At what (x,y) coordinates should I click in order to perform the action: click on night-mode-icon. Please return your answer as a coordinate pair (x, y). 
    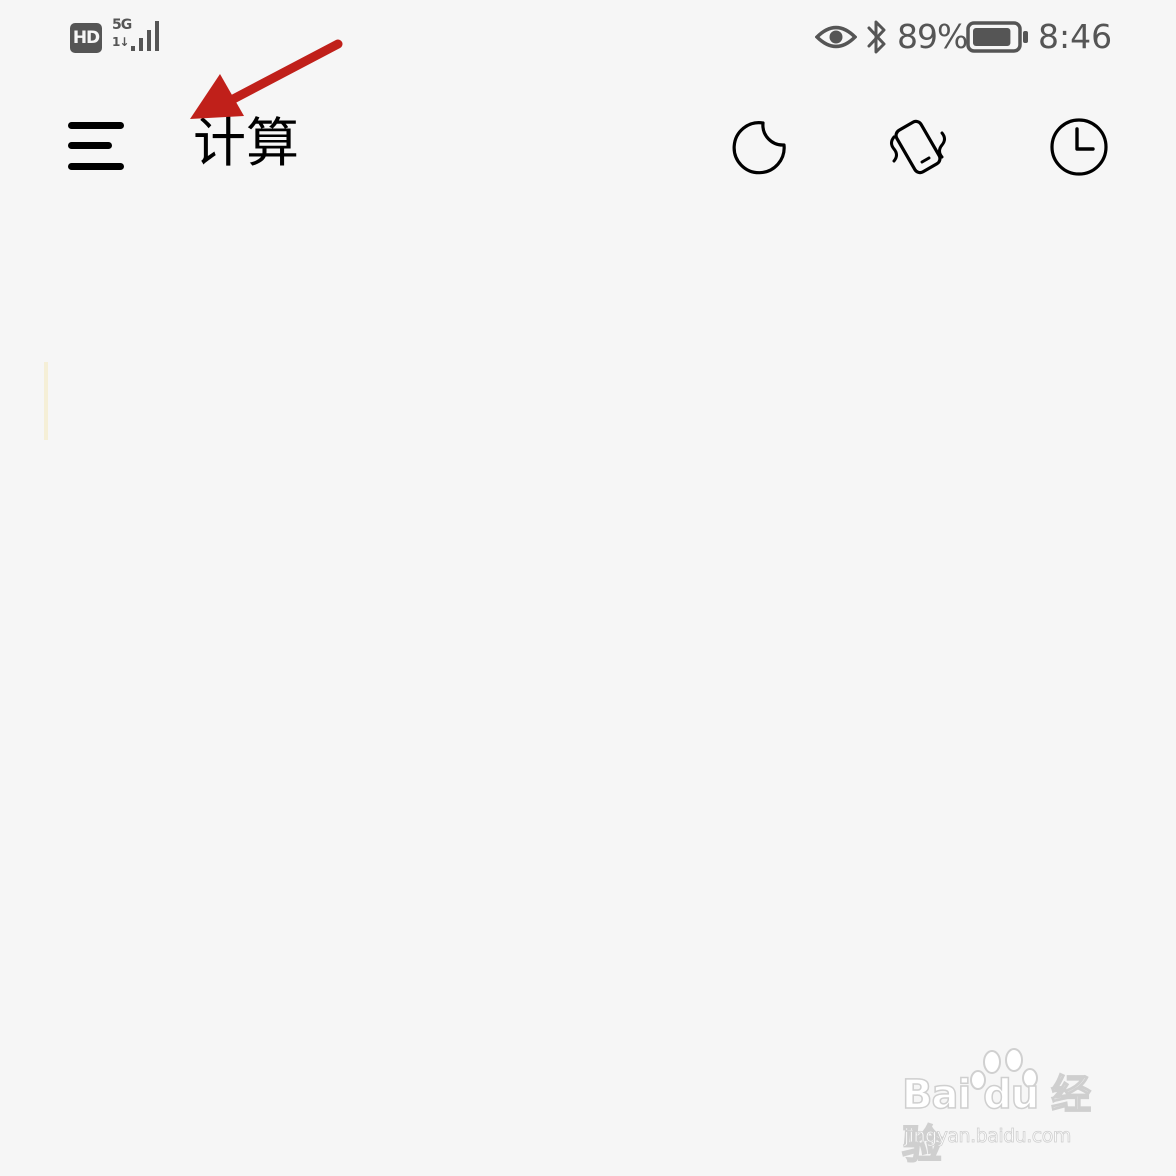
    Looking at the image, I should click on (759, 147).